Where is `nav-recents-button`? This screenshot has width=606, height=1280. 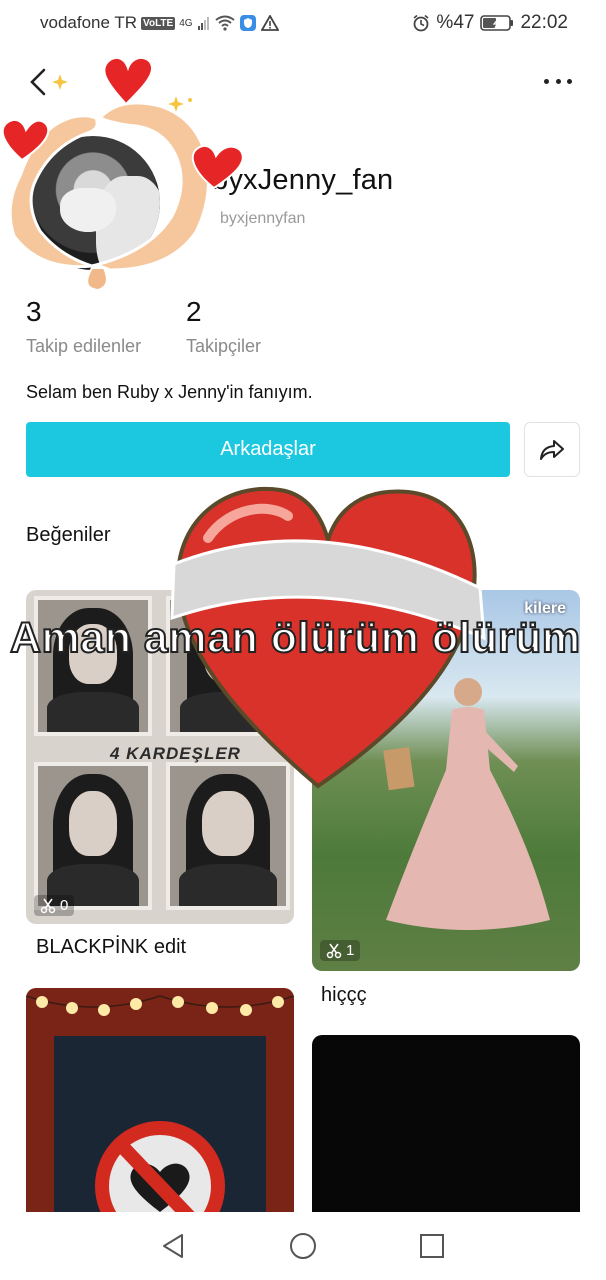 nav-recents-button is located at coordinates (432, 1246).